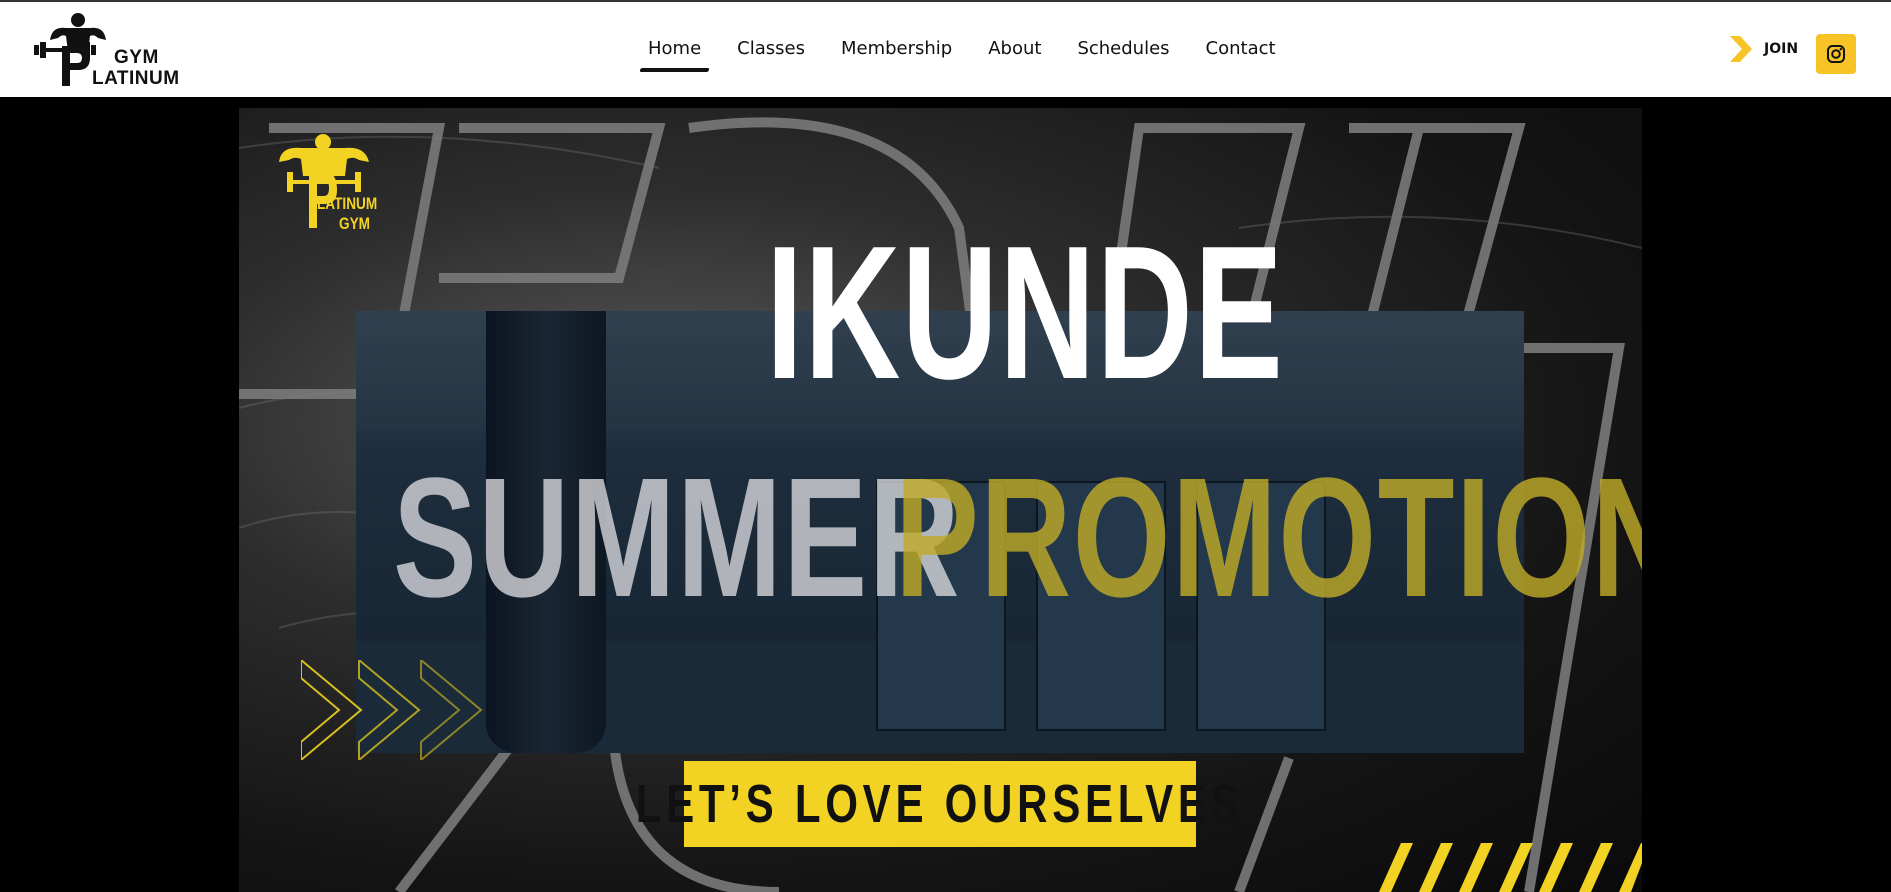 Image resolution: width=1891 pixels, height=892 pixels. What do you see at coordinates (347, 203) in the screenshot?
I see `hero-logo-text-platinum: LATINUM` at bounding box center [347, 203].